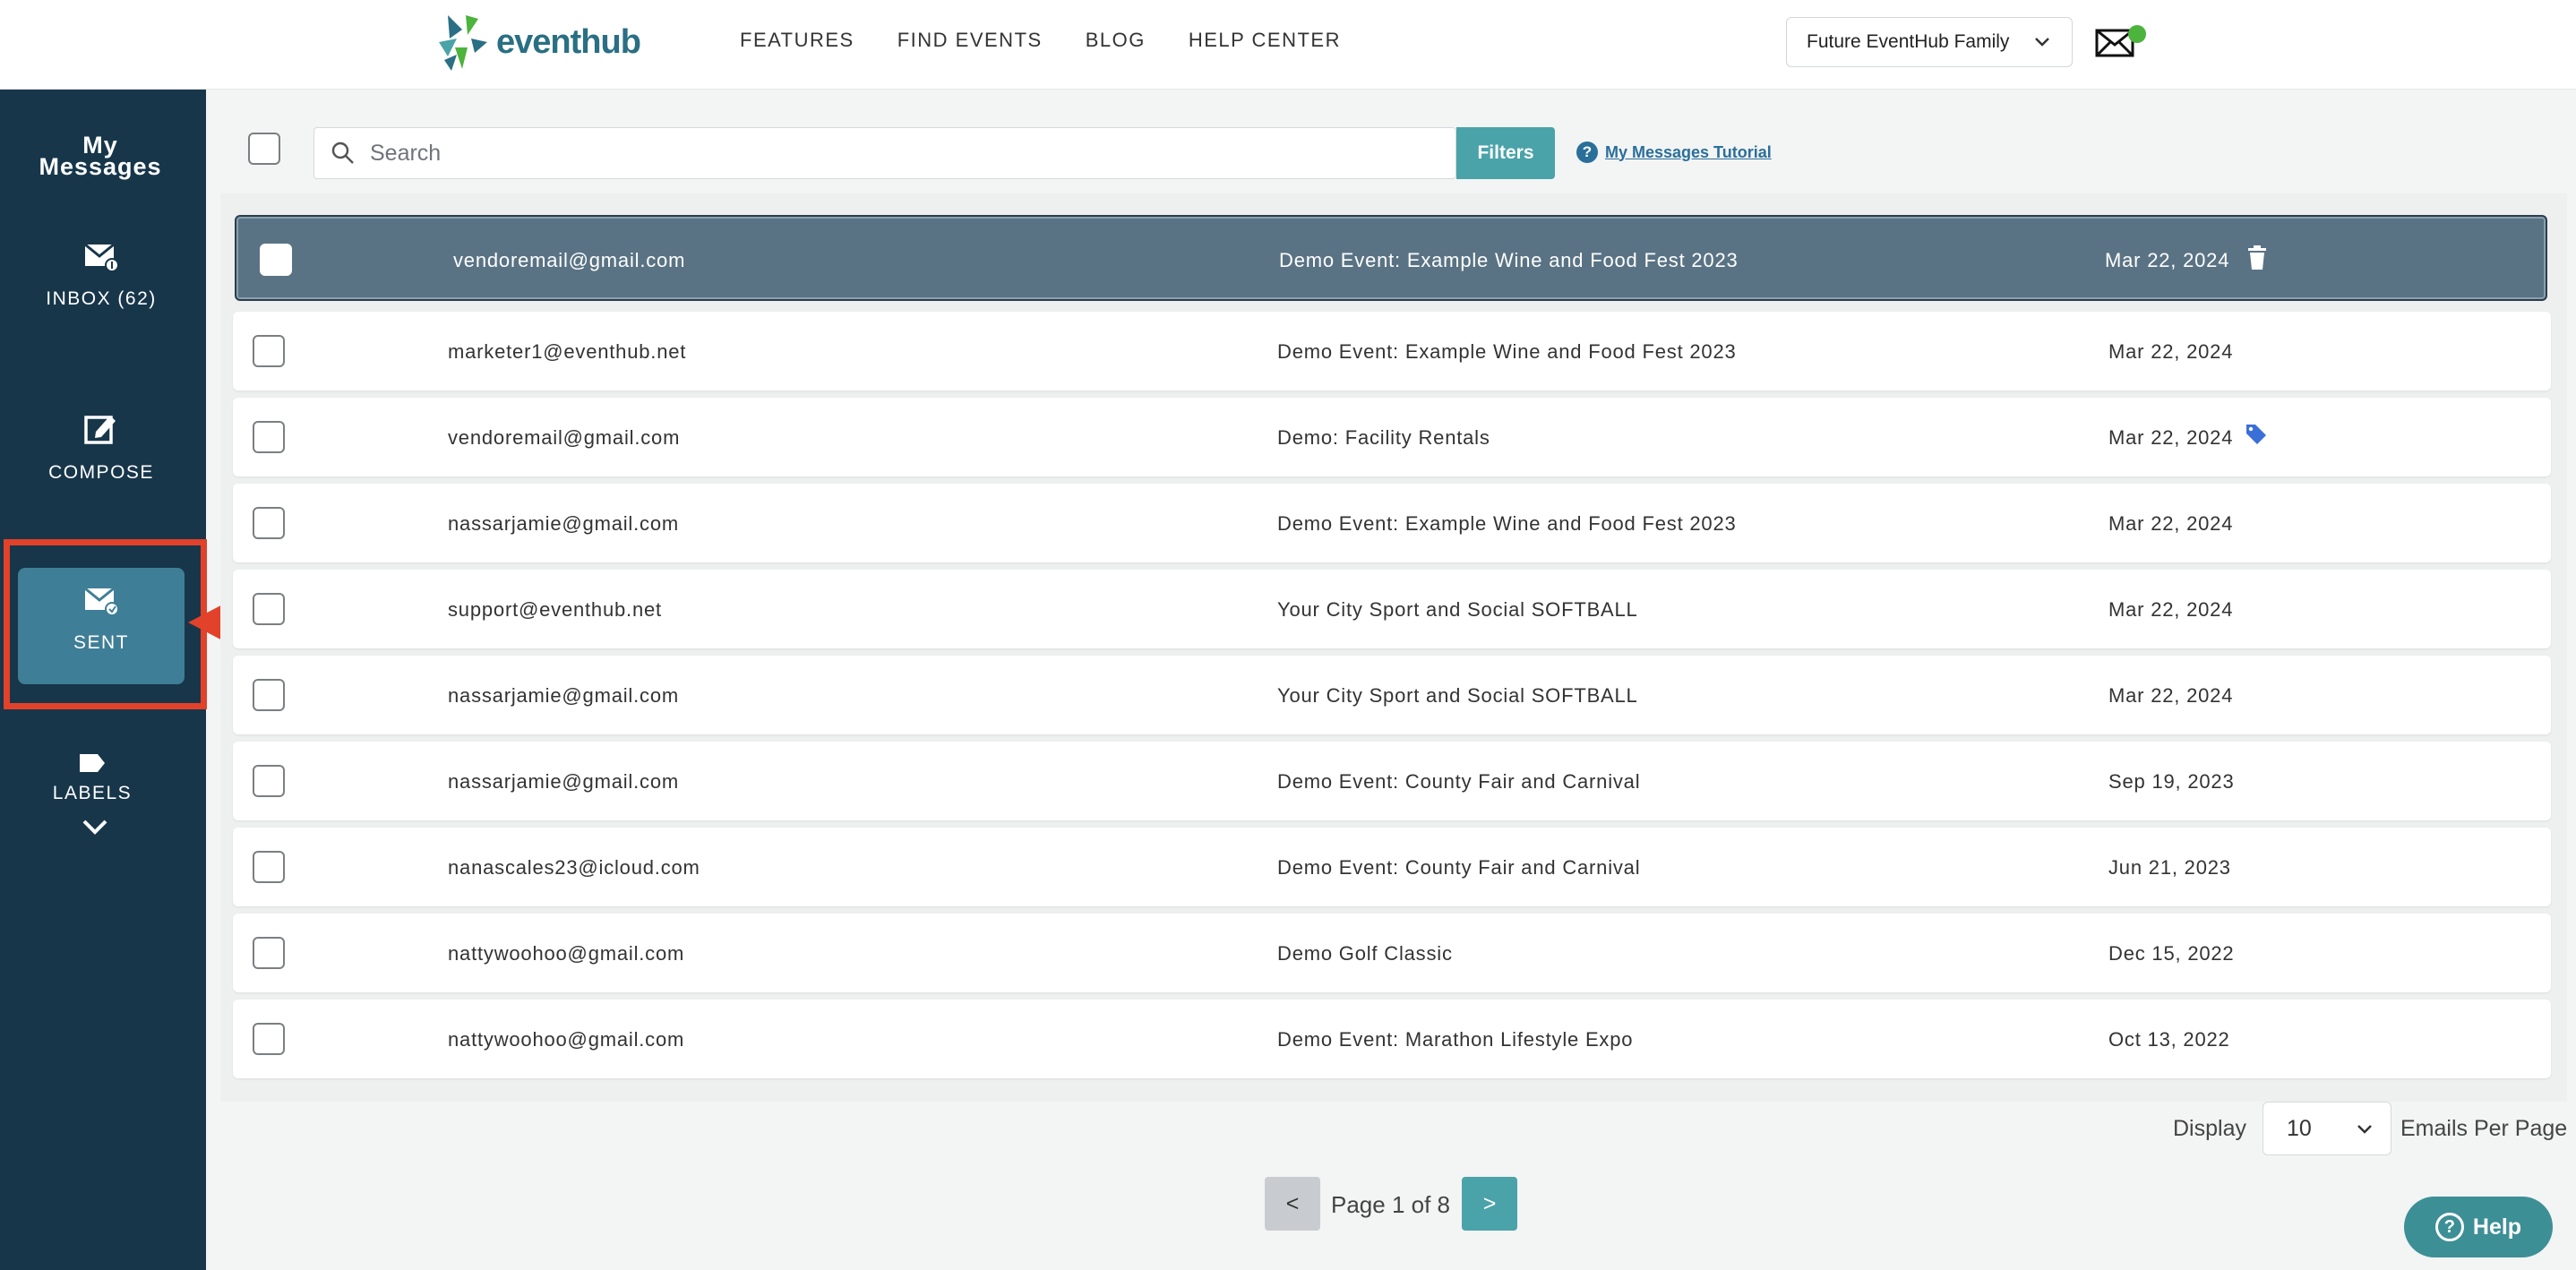  Describe the element at coordinates (2299, 1128) in the screenshot. I see `per-page-value: 10` at that location.